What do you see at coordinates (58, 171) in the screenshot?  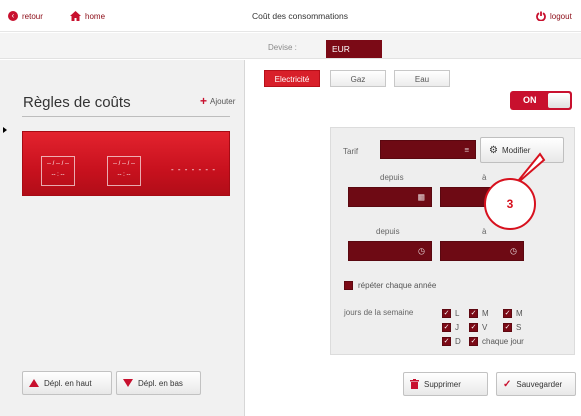 I see `rule-start-block: -- / -- / -- -- : --` at bounding box center [58, 171].